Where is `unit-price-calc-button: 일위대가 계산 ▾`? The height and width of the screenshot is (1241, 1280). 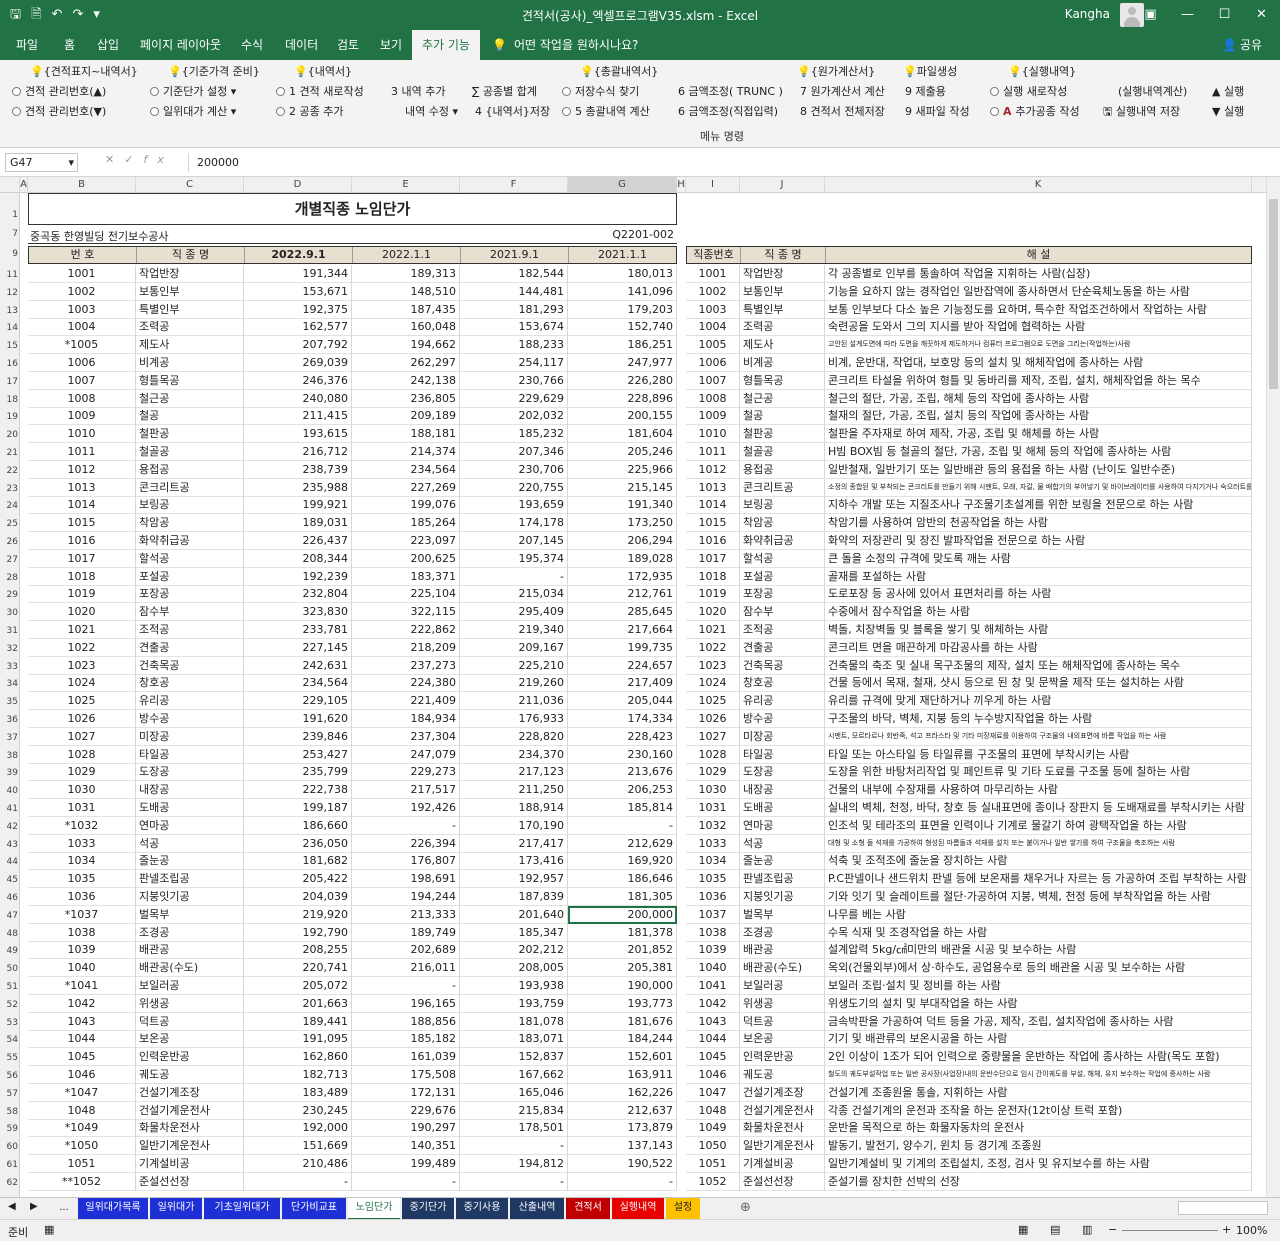 unit-price-calc-button: 일위대가 계산 ▾ is located at coordinates (193, 112).